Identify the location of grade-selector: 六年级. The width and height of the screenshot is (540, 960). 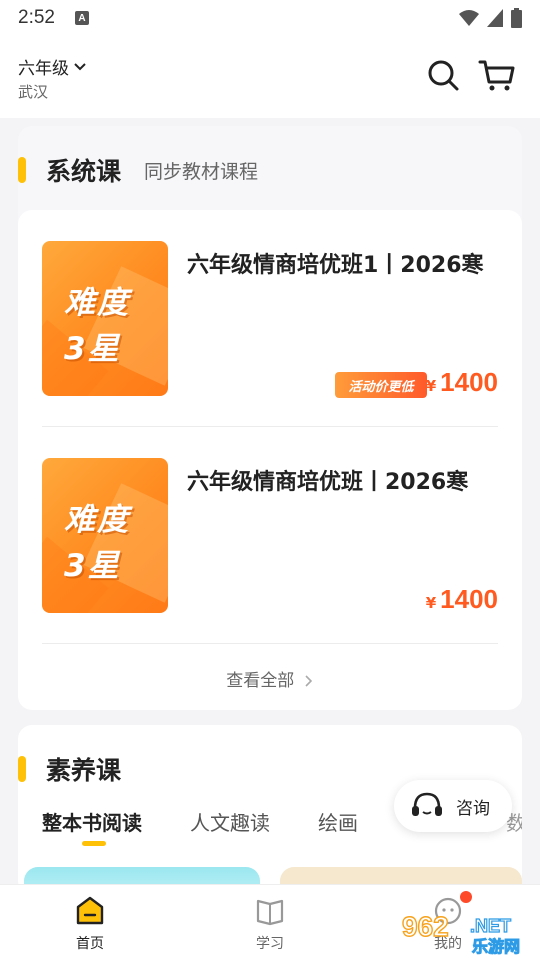
(52, 66).